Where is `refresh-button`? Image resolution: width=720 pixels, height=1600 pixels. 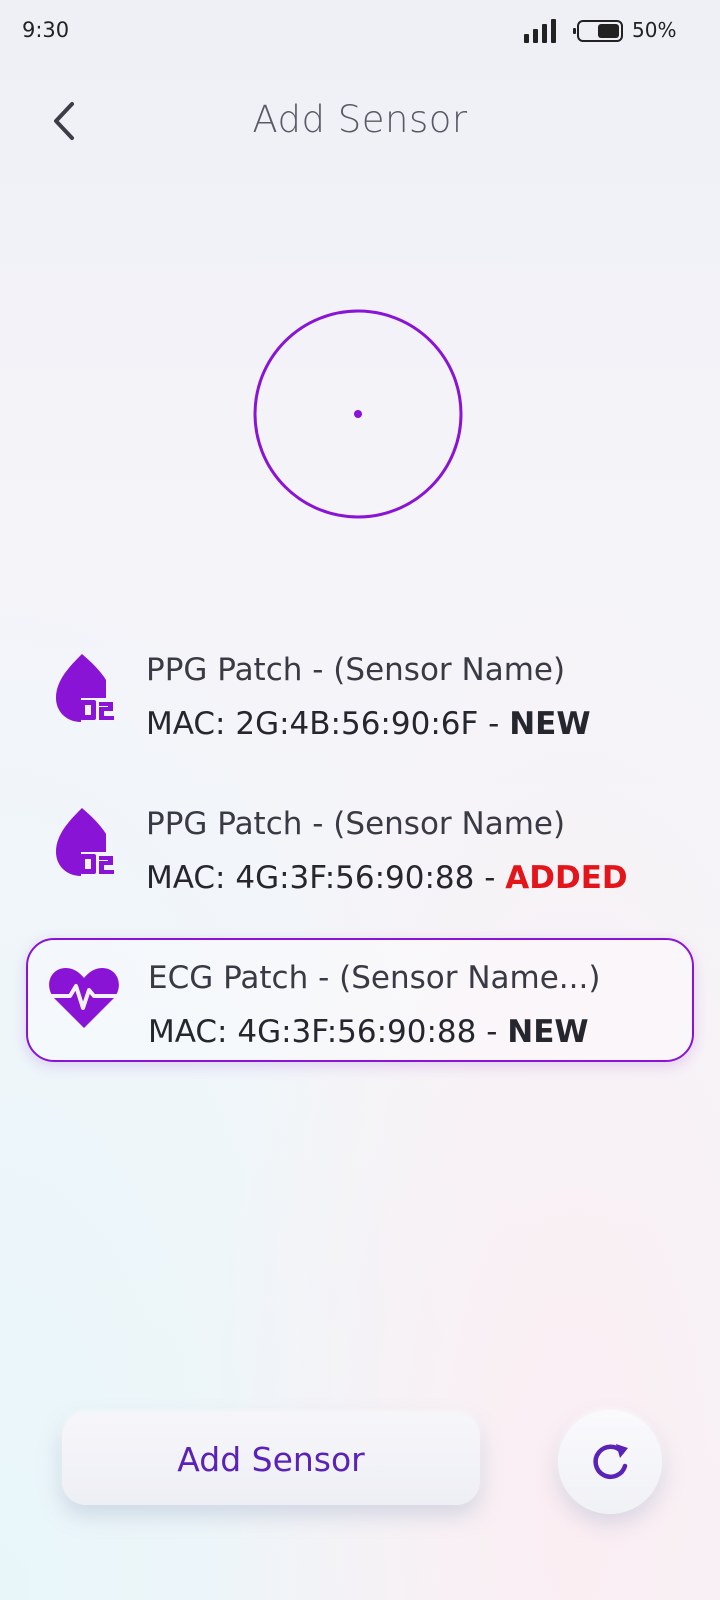
refresh-button is located at coordinates (610, 1462).